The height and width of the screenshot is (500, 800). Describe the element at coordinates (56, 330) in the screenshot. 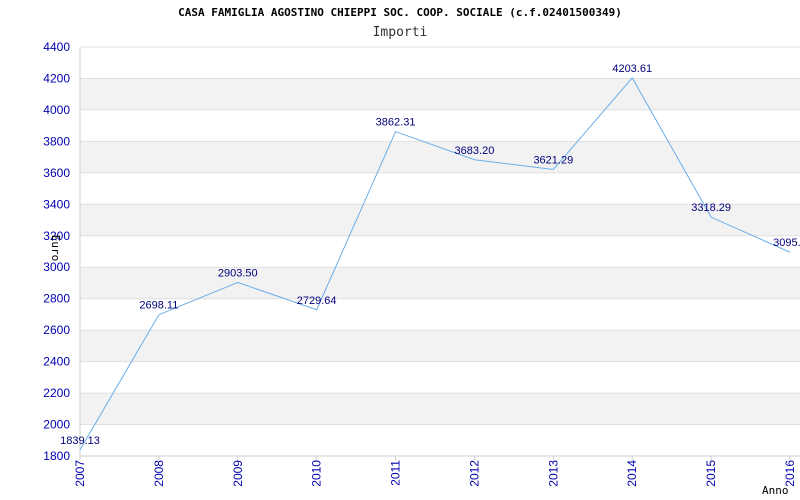

I see `y-tick-label: 2600` at that location.